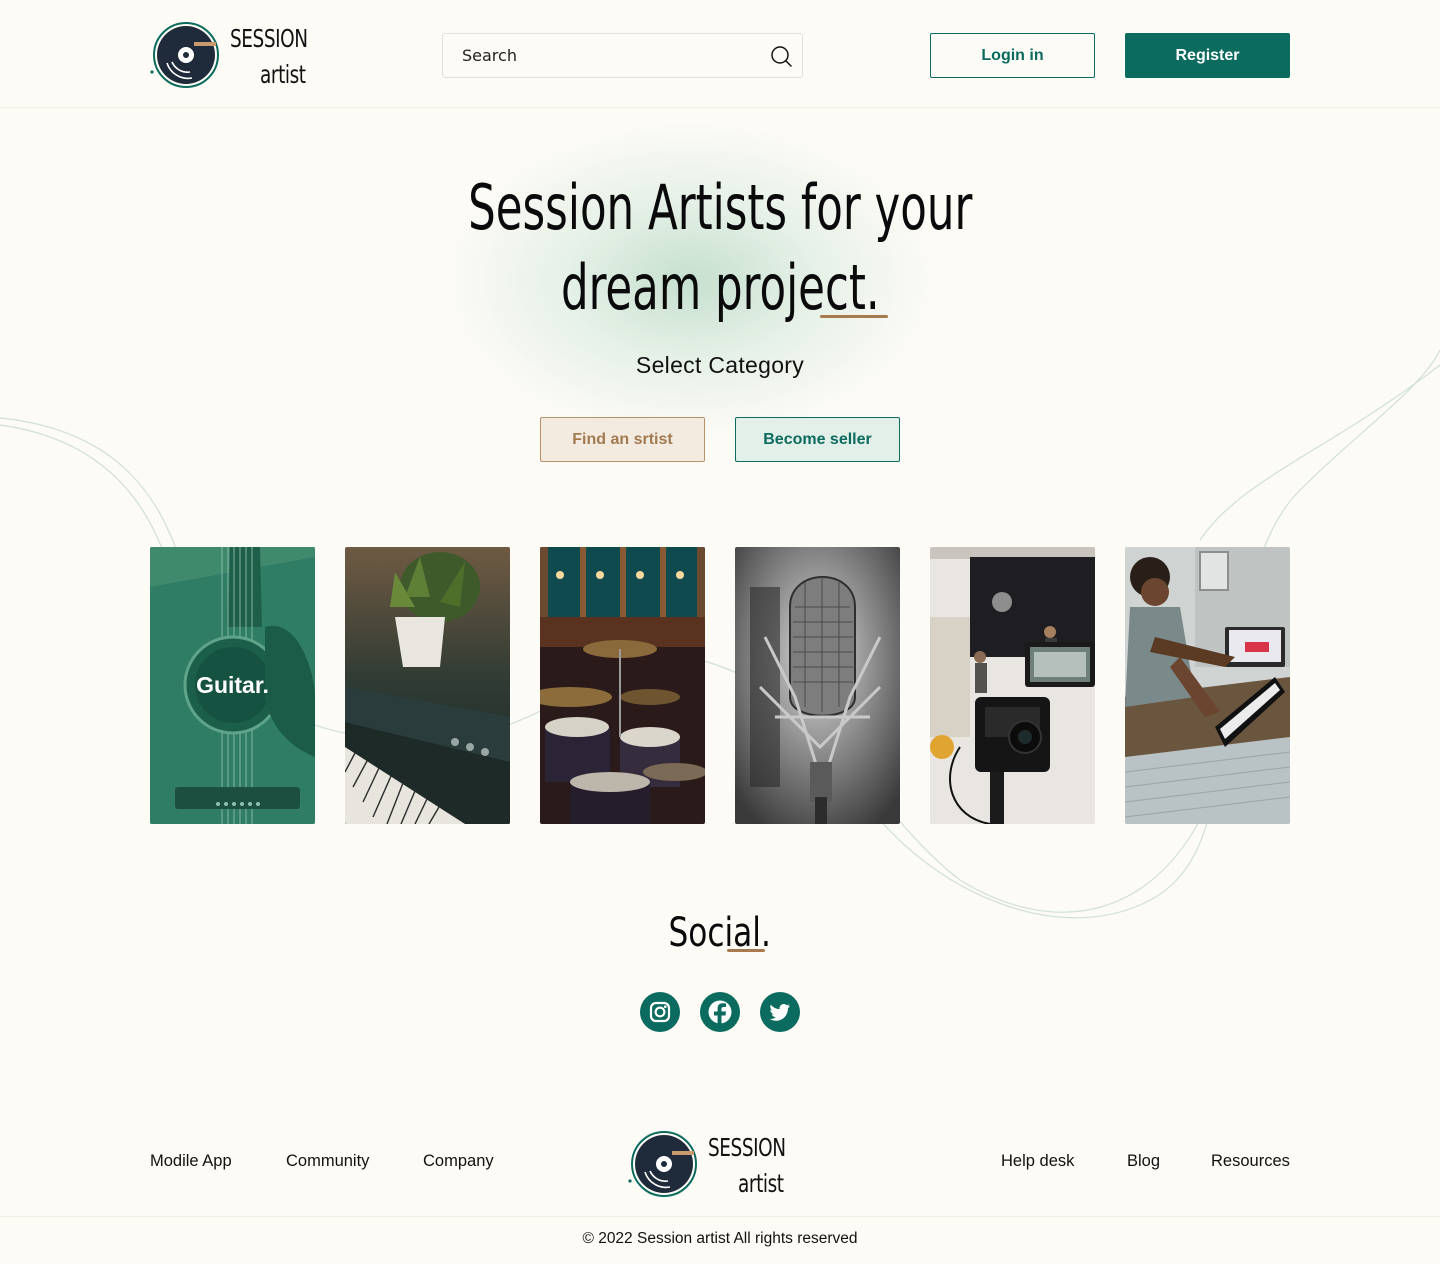  Describe the element at coordinates (191, 1161) in the screenshot. I see `footer-link-mobile-app: Modile App` at that location.